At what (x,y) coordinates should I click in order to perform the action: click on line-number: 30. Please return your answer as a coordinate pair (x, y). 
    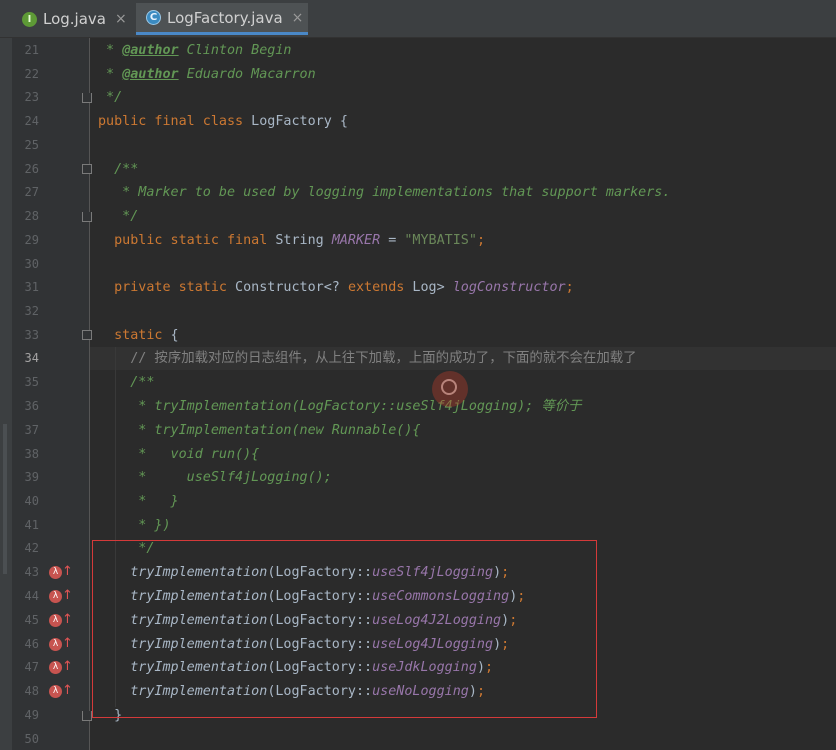
    Looking at the image, I should click on (31, 264).